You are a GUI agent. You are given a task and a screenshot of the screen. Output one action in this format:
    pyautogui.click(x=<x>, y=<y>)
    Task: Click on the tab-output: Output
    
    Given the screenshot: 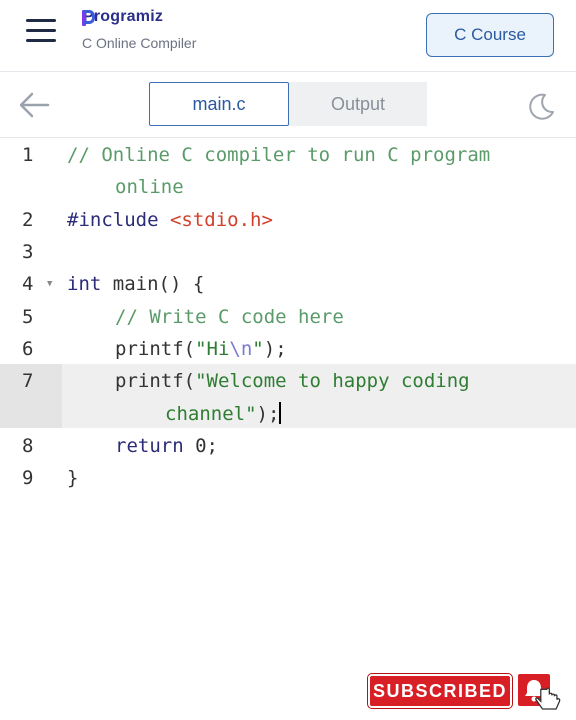 What is the action you would take?
    pyautogui.click(x=358, y=104)
    